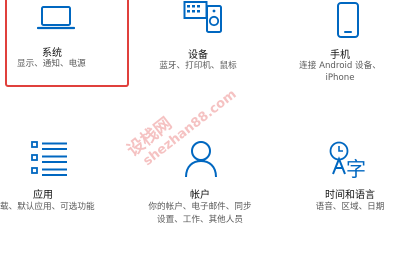 The width and height of the screenshot is (400, 278). Describe the element at coordinates (51, 64) in the screenshot. I see `tile-description: 显示、通知、电源` at that location.